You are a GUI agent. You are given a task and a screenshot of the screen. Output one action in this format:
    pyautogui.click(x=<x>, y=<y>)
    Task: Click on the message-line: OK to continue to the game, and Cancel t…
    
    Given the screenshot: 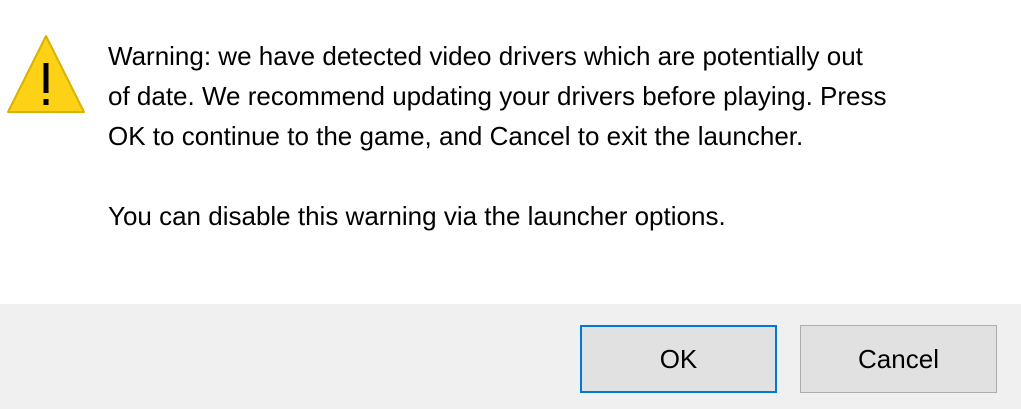 What is the action you would take?
    pyautogui.click(x=456, y=136)
    